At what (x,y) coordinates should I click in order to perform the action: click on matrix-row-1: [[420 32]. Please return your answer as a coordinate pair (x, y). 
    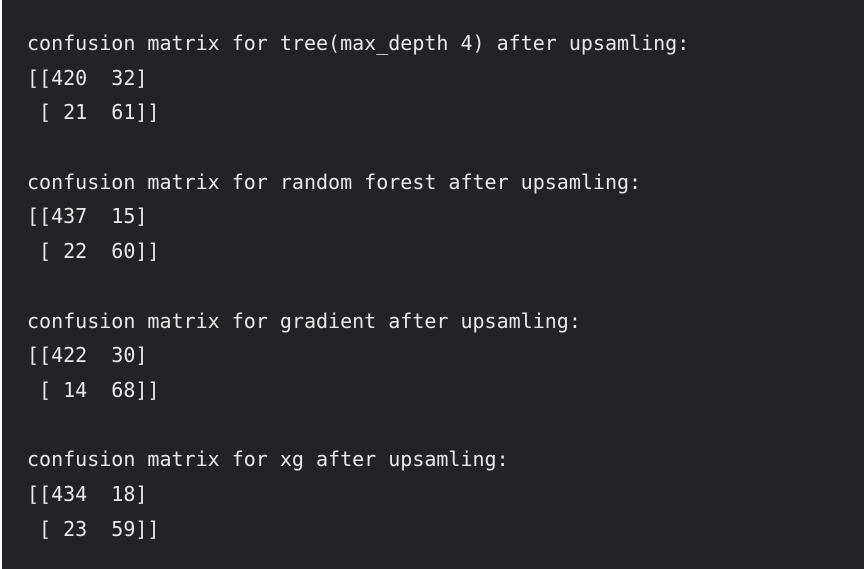
    Looking at the image, I should click on (87, 77).